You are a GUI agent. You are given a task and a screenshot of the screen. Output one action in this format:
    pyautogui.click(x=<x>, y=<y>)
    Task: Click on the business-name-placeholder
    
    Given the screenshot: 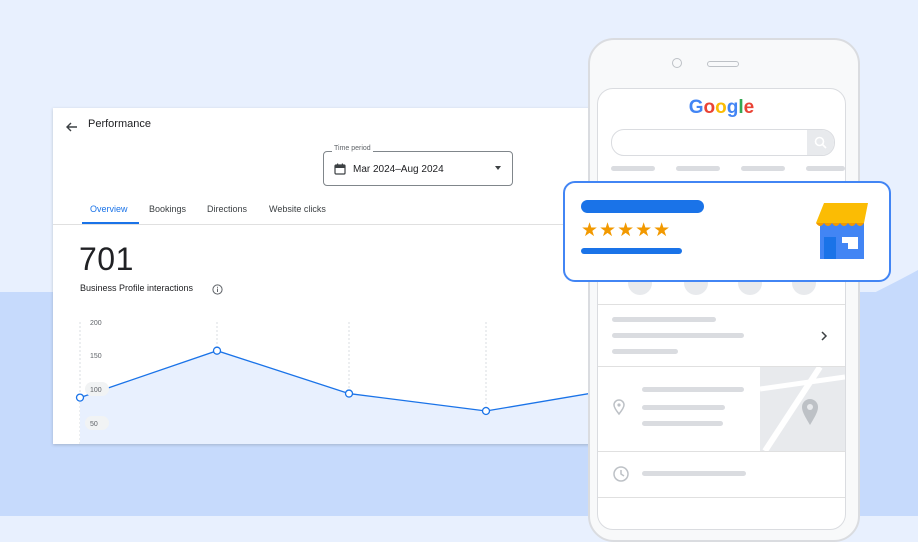 What is the action you would take?
    pyautogui.click(x=642, y=206)
    